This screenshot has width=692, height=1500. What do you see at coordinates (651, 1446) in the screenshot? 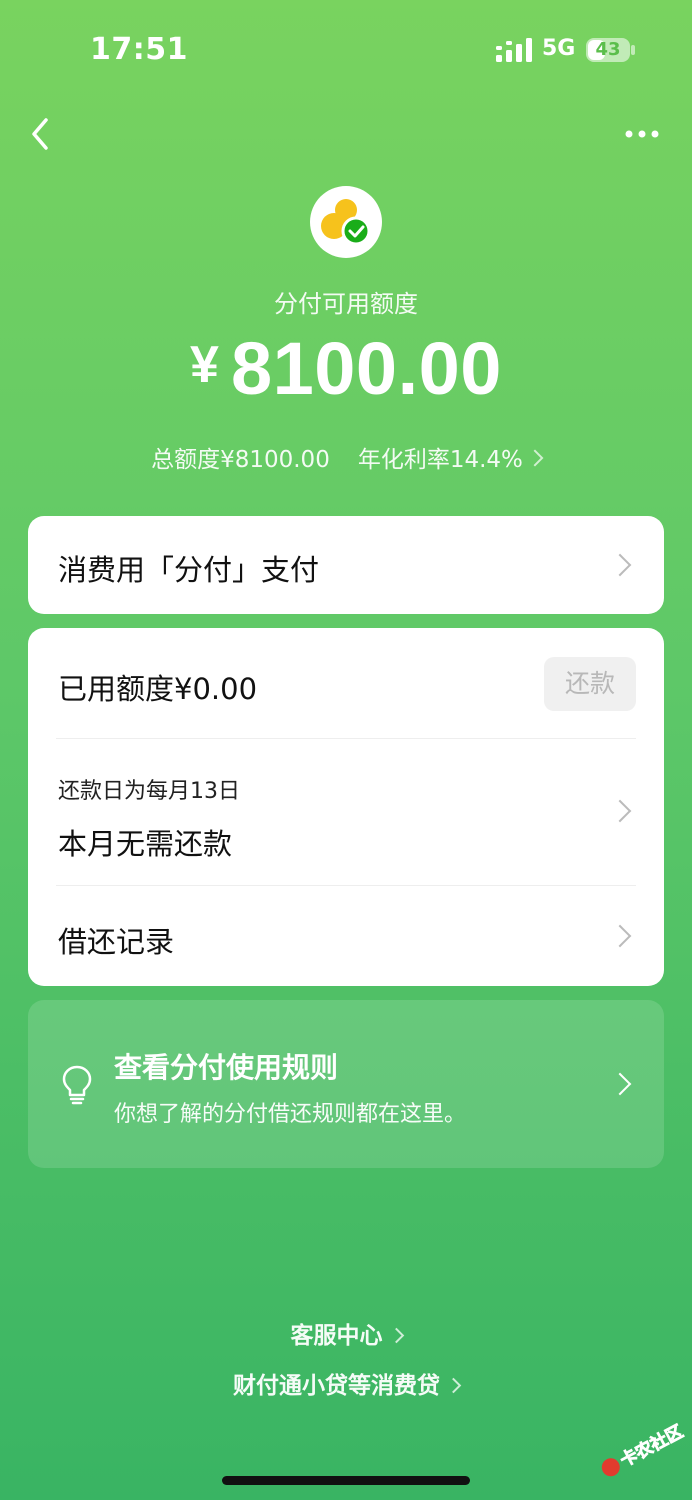
I see `watermark-text: 卡农社区` at bounding box center [651, 1446].